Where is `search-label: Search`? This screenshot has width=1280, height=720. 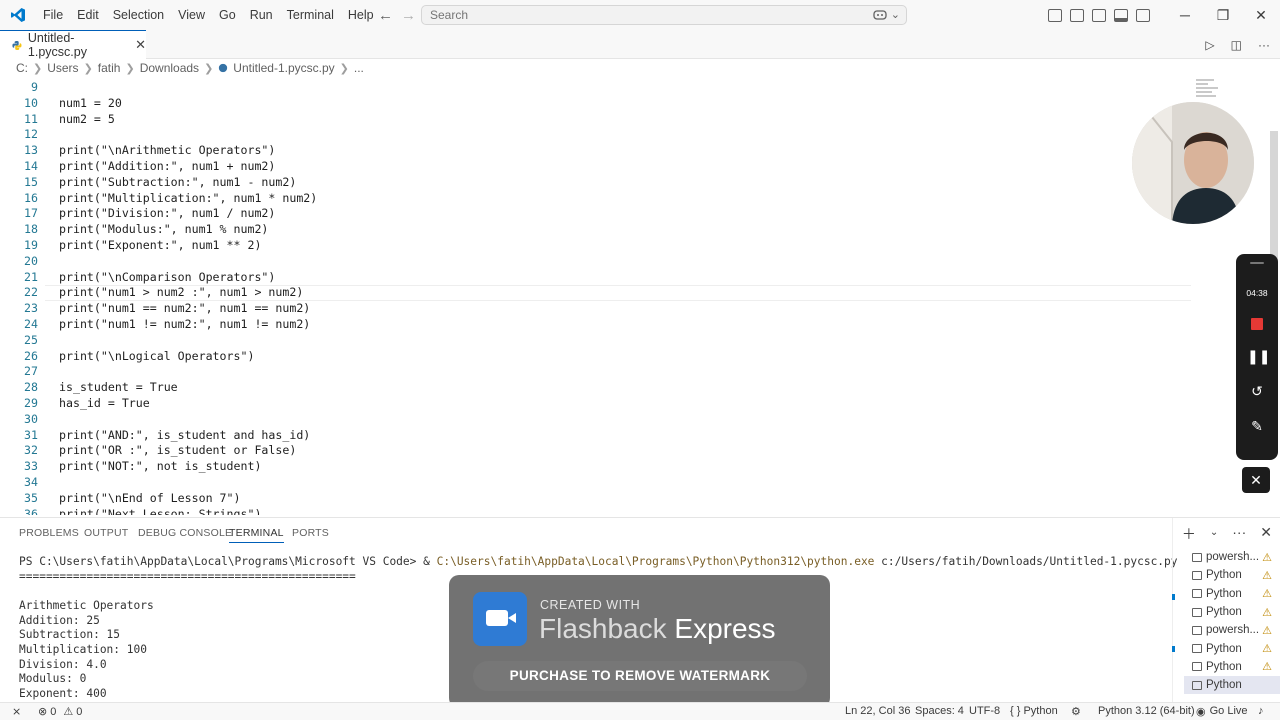
search-label: Search is located at coordinates (449, 15).